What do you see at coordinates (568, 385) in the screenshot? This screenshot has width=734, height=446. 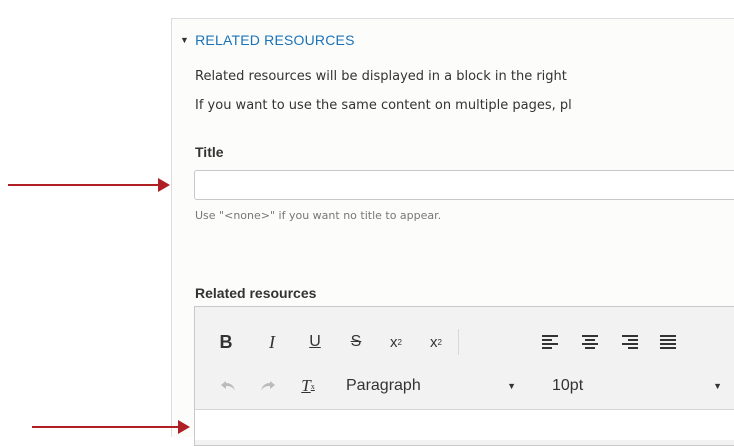 I see `font-size-select-value: 10pt` at bounding box center [568, 385].